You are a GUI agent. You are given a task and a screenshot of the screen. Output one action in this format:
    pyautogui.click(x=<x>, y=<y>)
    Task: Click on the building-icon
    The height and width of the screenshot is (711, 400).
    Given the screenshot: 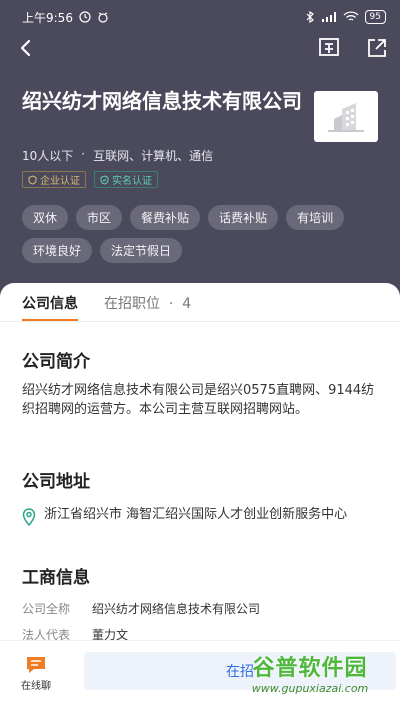 What is the action you would take?
    pyautogui.click(x=346, y=117)
    